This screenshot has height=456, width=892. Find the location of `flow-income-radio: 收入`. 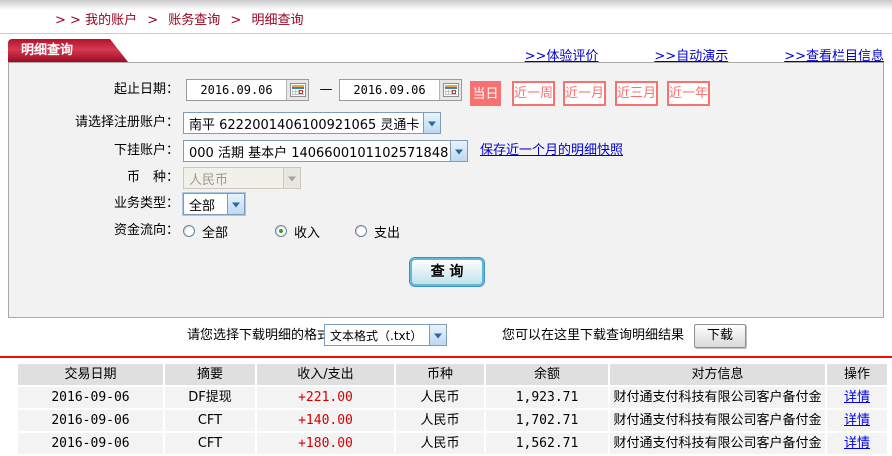

flow-income-radio: 收入 is located at coordinates (315, 231).